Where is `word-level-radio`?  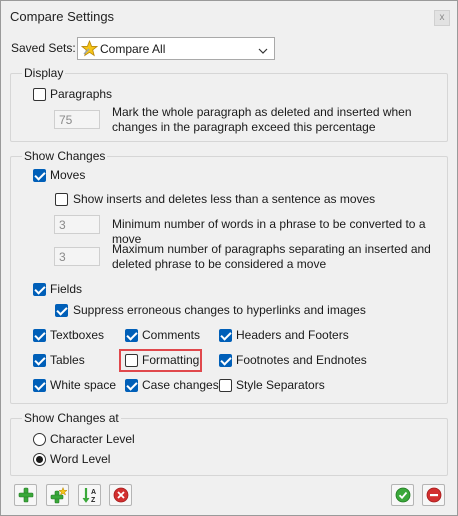 word-level-radio is located at coordinates (39, 459).